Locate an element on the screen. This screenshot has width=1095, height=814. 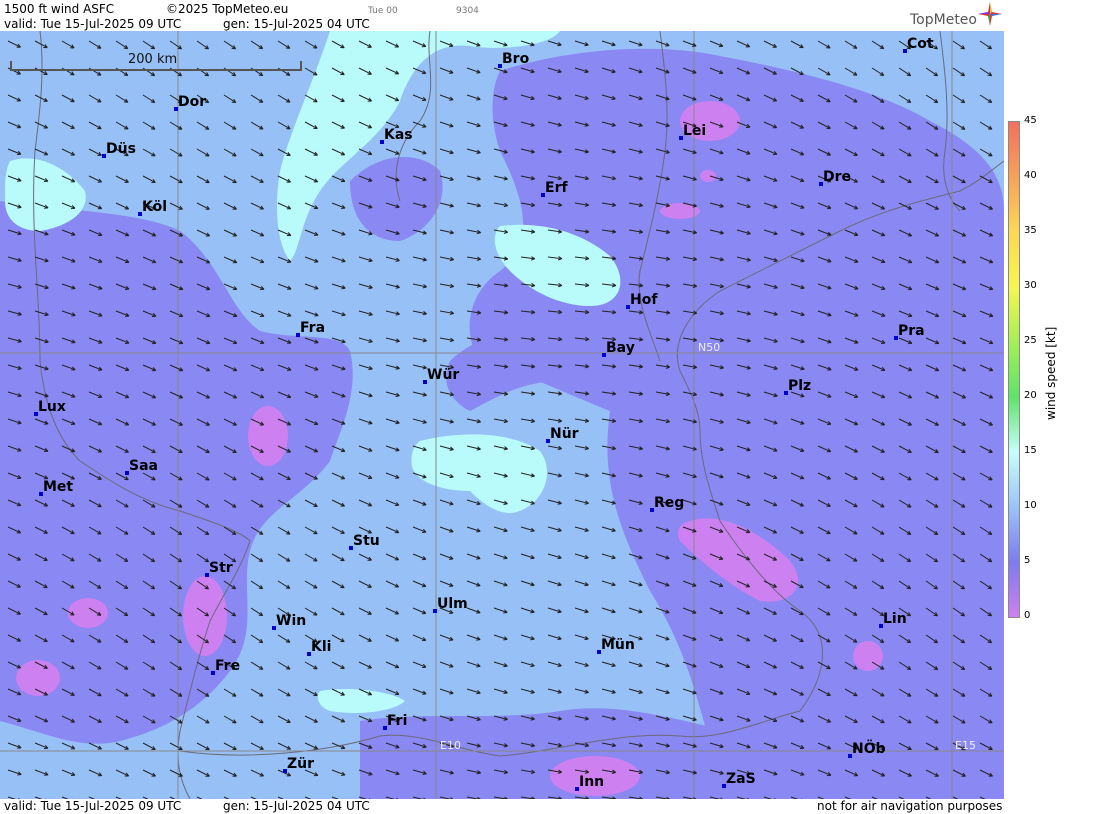
city-label-munchen: Mün is located at coordinates (618, 645).